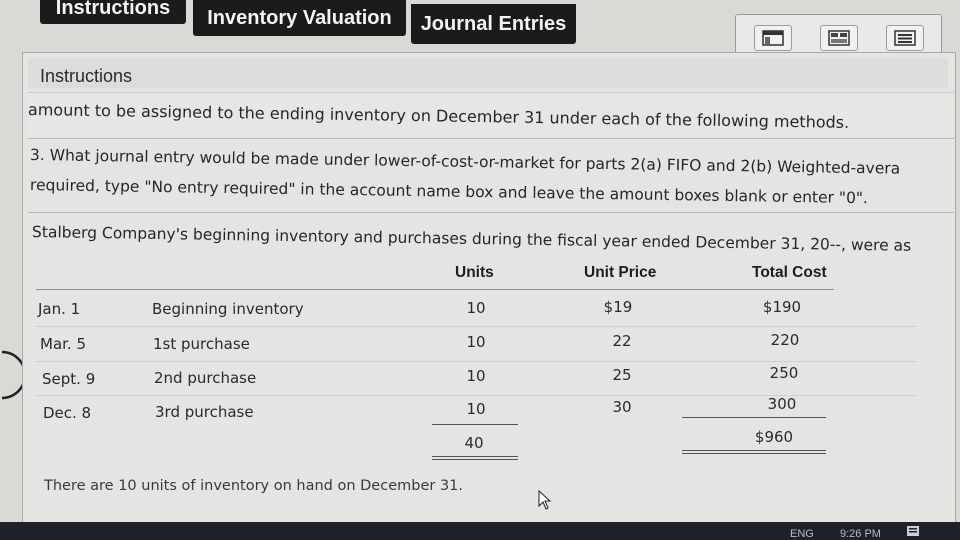 The image size is (960, 540). What do you see at coordinates (802, 534) in the screenshot?
I see `language-indicator: ENG` at bounding box center [802, 534].